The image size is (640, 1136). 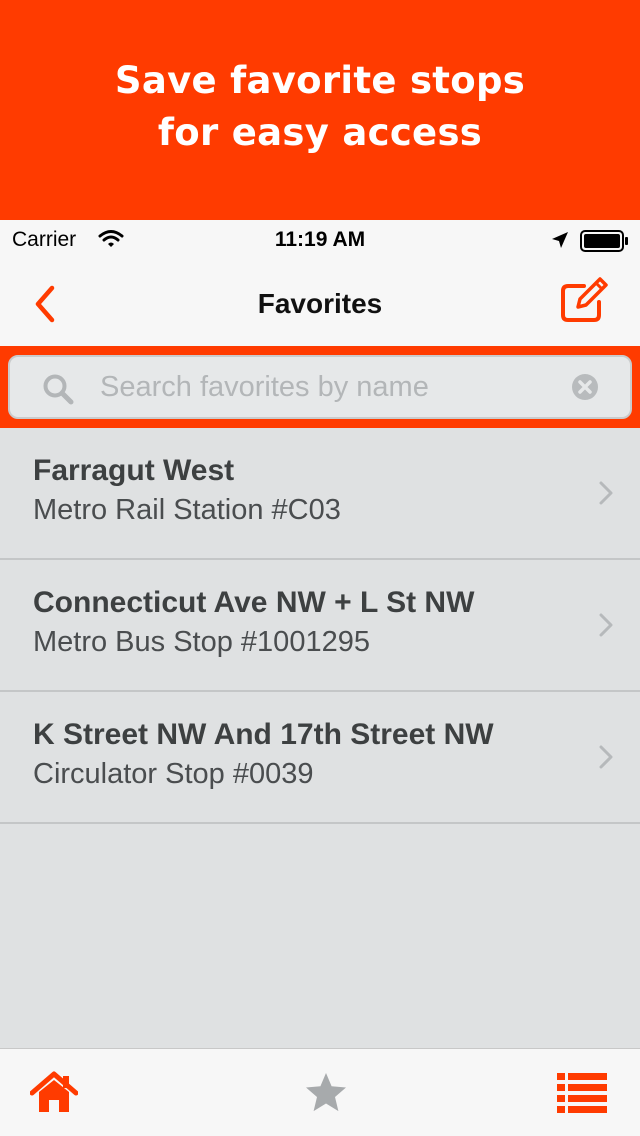 I want to click on favorite-detail: Metro Rail Station #C03, so click(x=187, y=510).